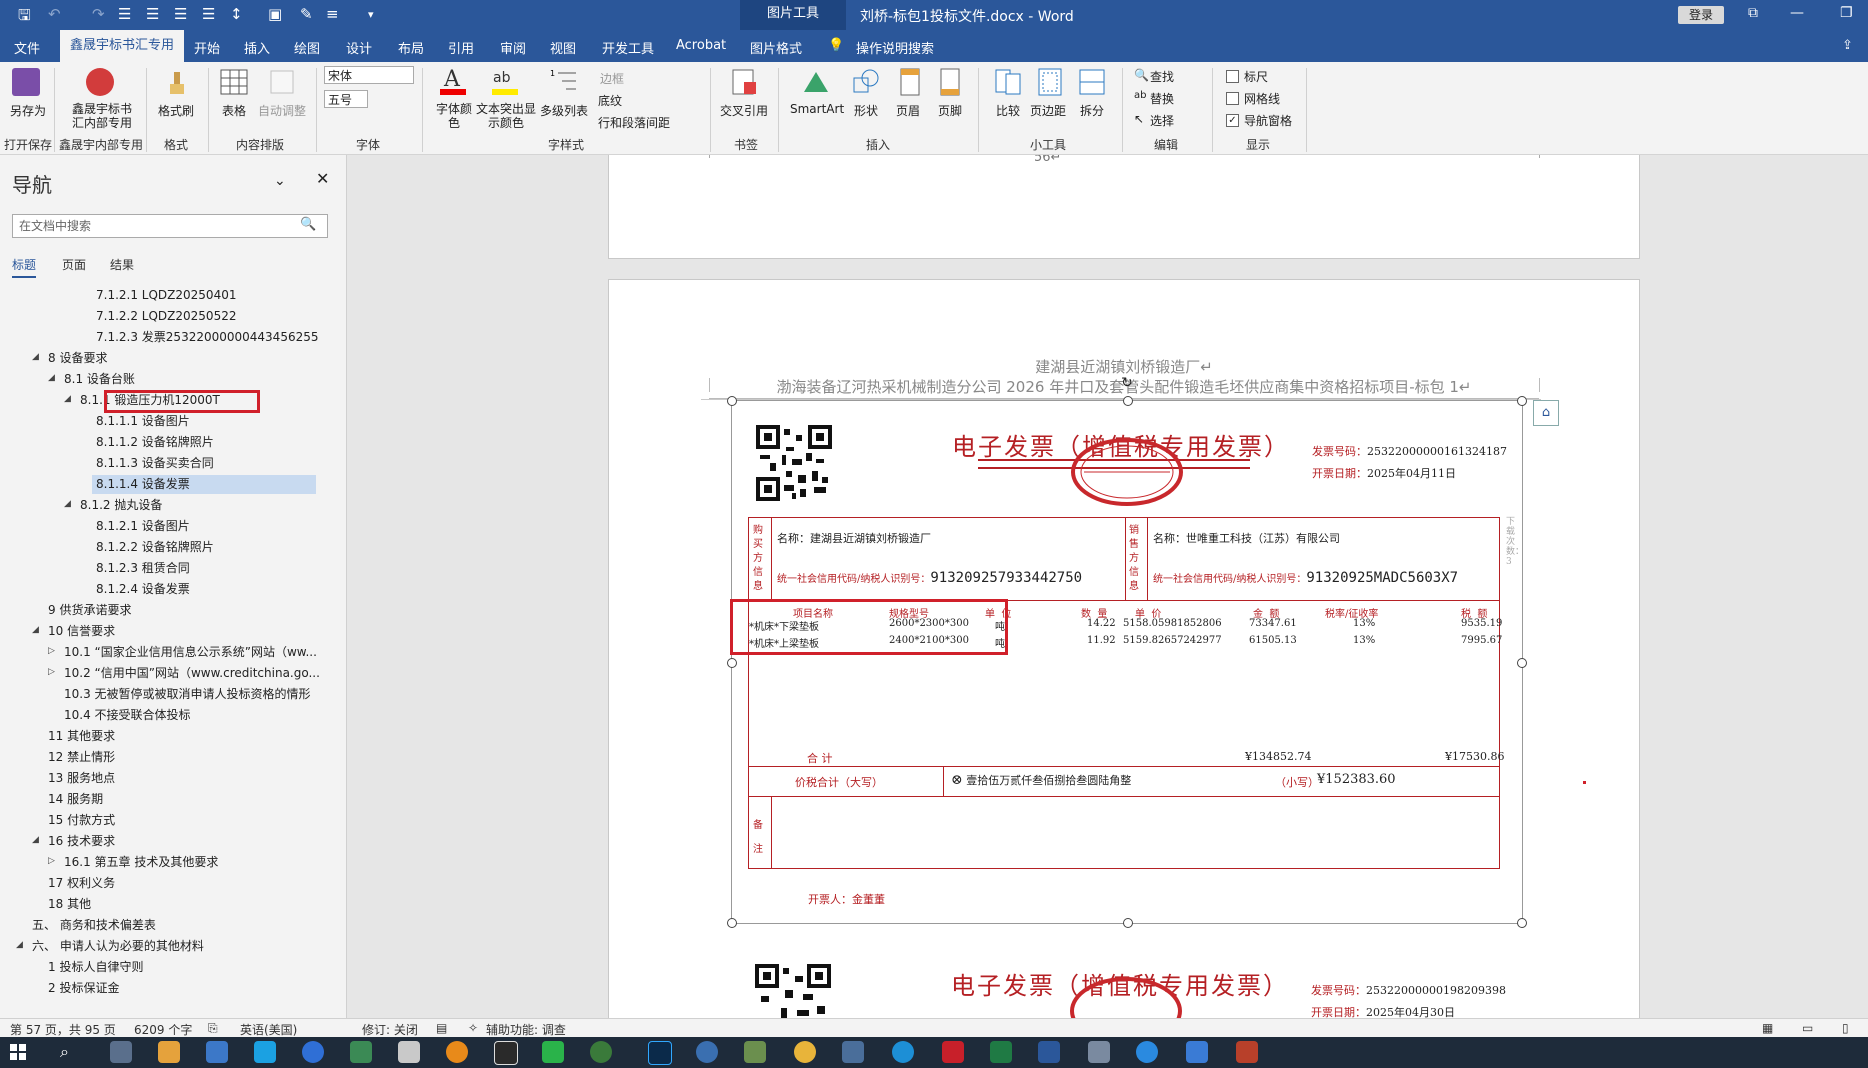 The width and height of the screenshot is (1868, 1068). I want to click on folder-icon, so click(169, 1052).